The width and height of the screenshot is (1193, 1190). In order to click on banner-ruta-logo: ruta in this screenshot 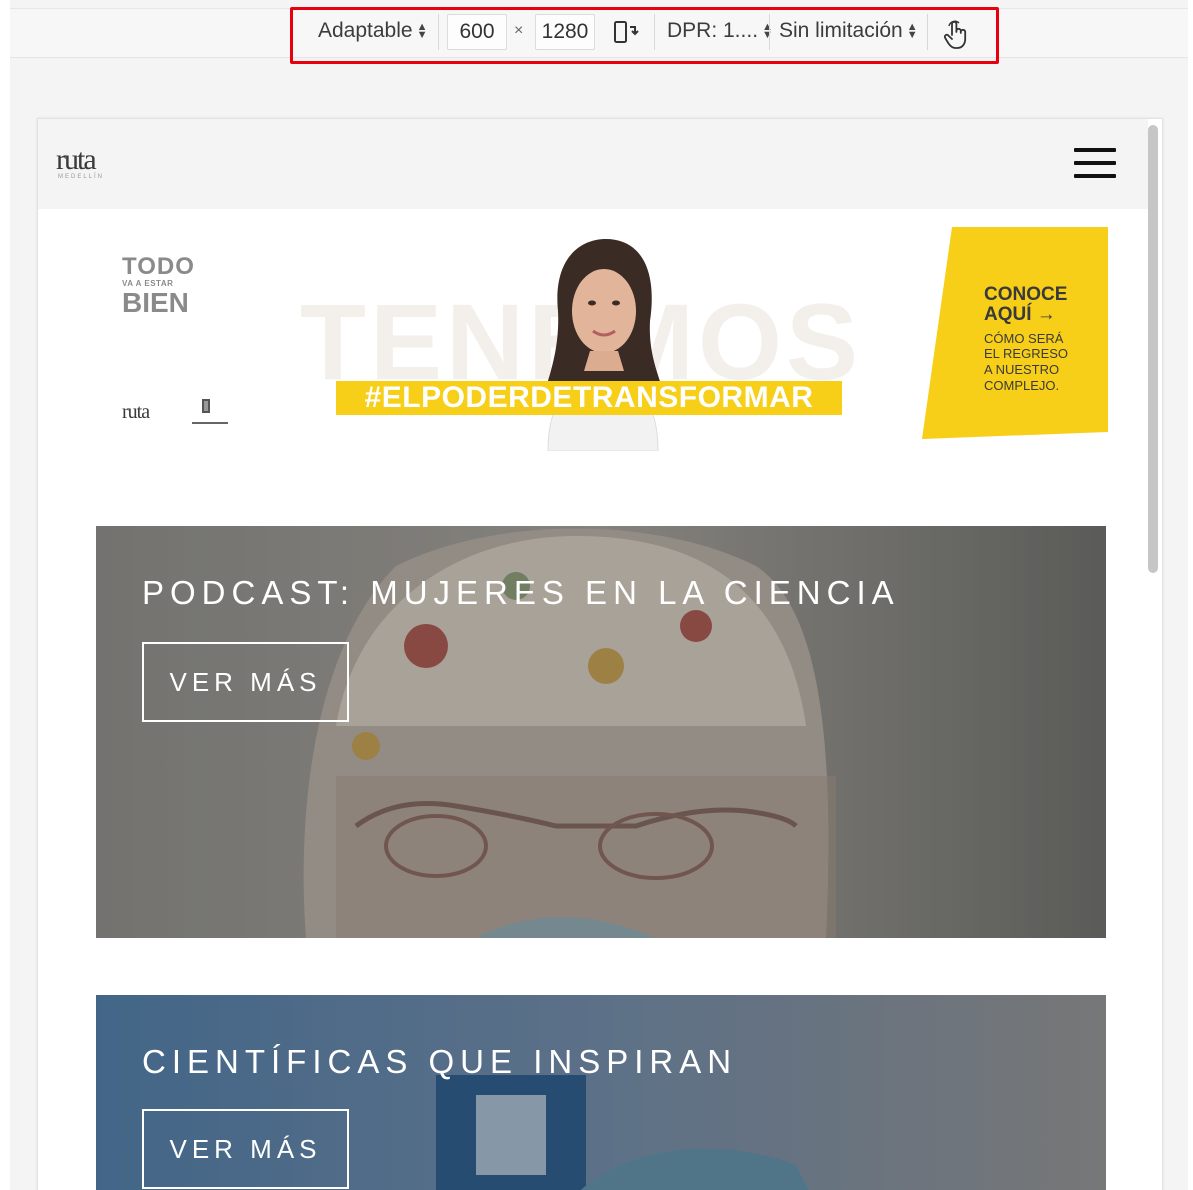, I will do `click(136, 412)`.